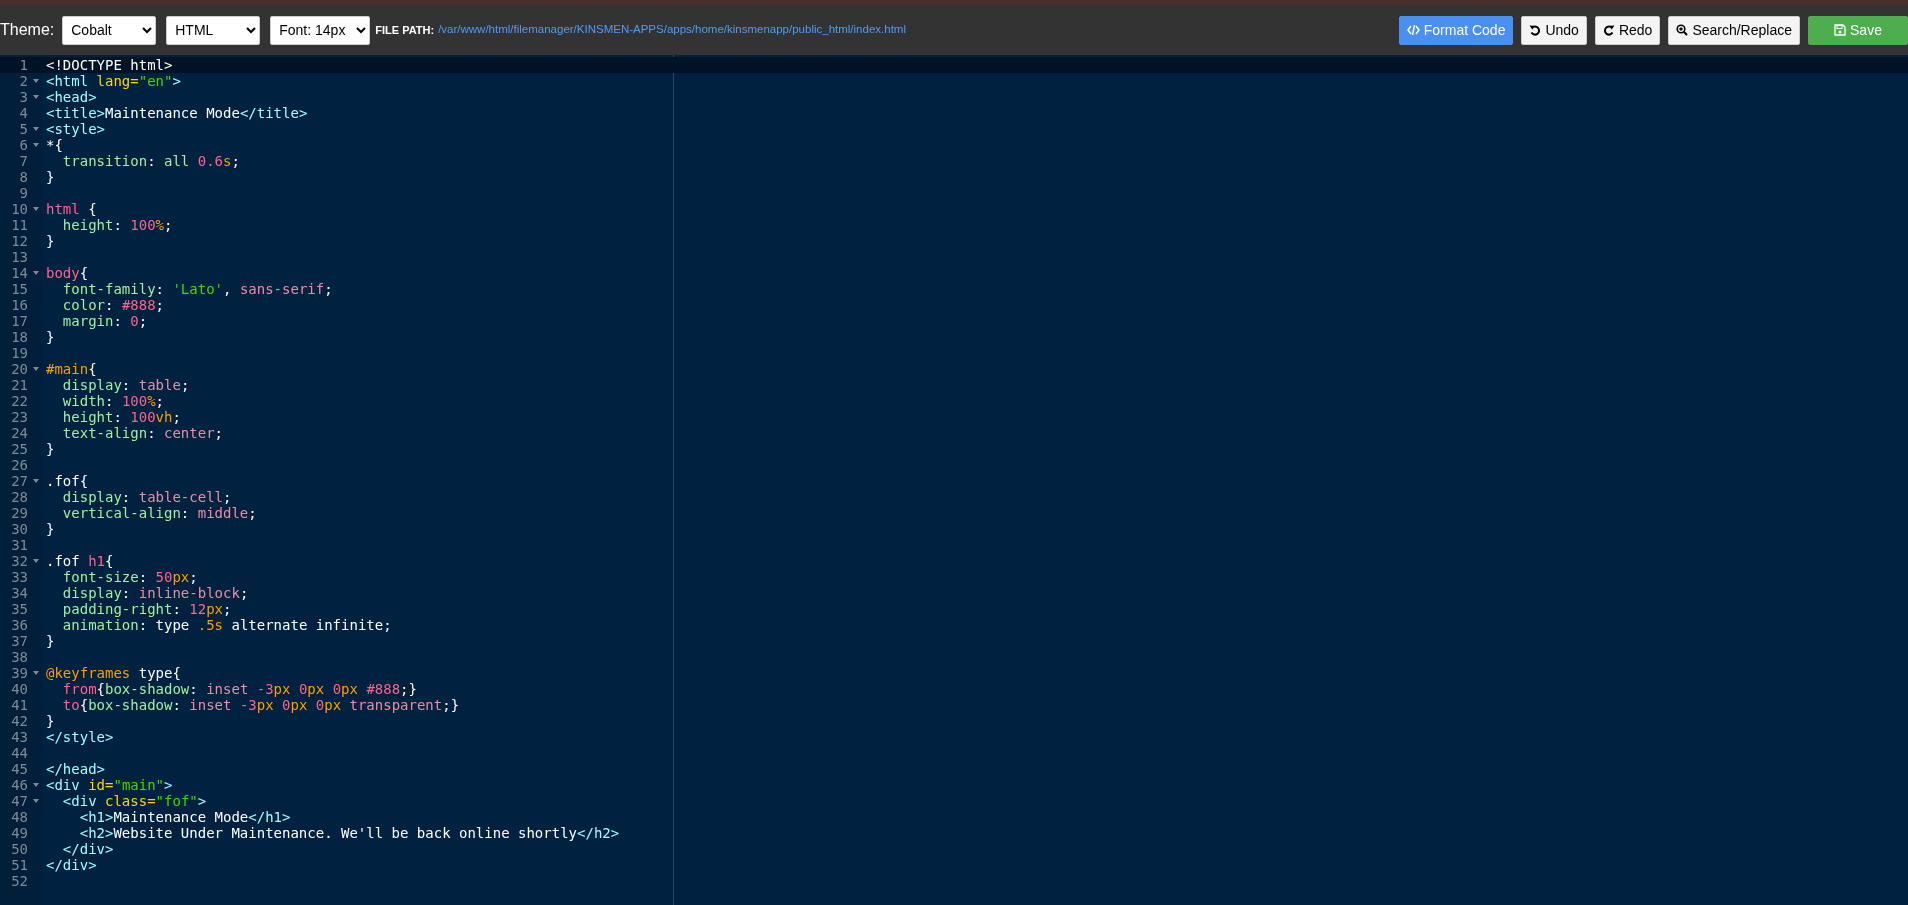 The width and height of the screenshot is (1908, 905). I want to click on code-line: .fof{, so click(67, 481).